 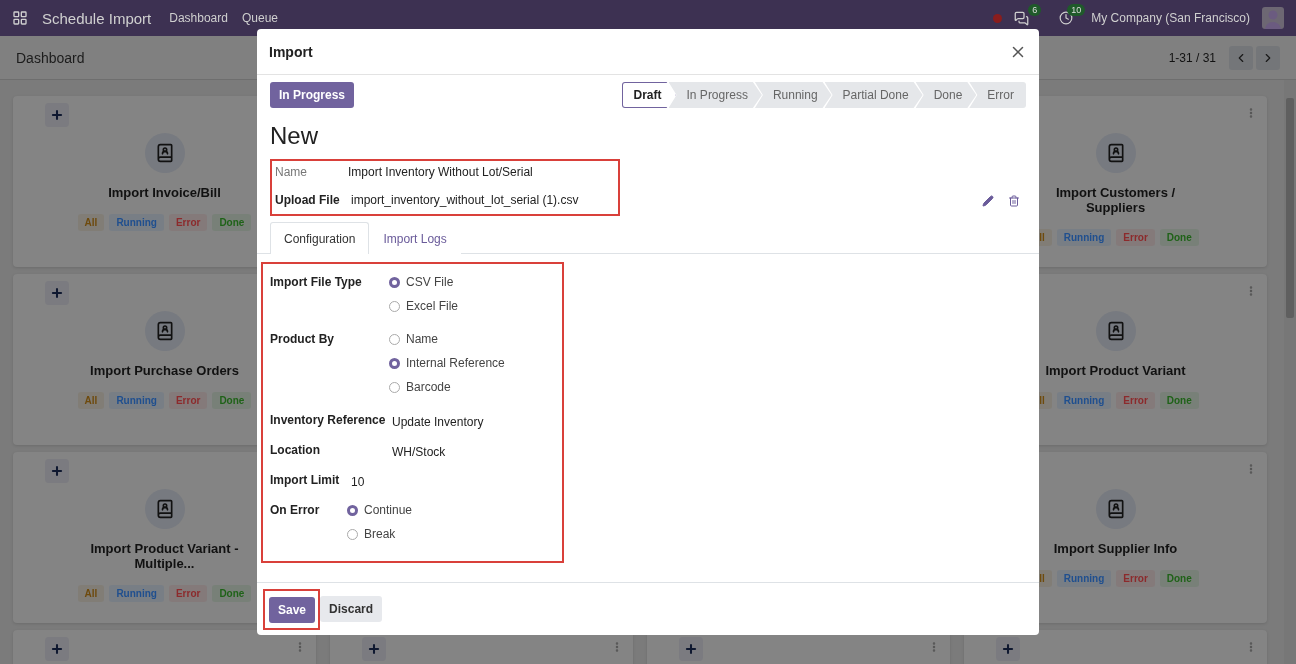 I want to click on next-page-button, so click(x=1268, y=57).